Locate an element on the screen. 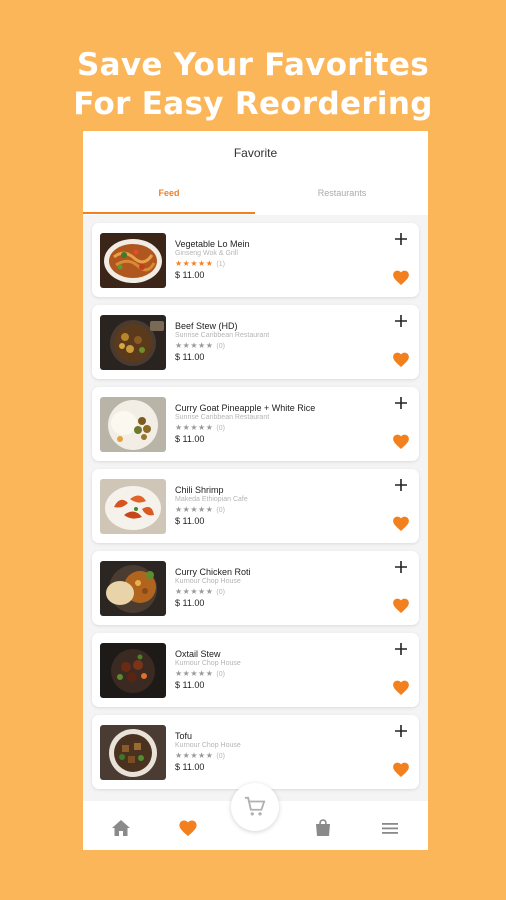  cart-button is located at coordinates (255, 807).